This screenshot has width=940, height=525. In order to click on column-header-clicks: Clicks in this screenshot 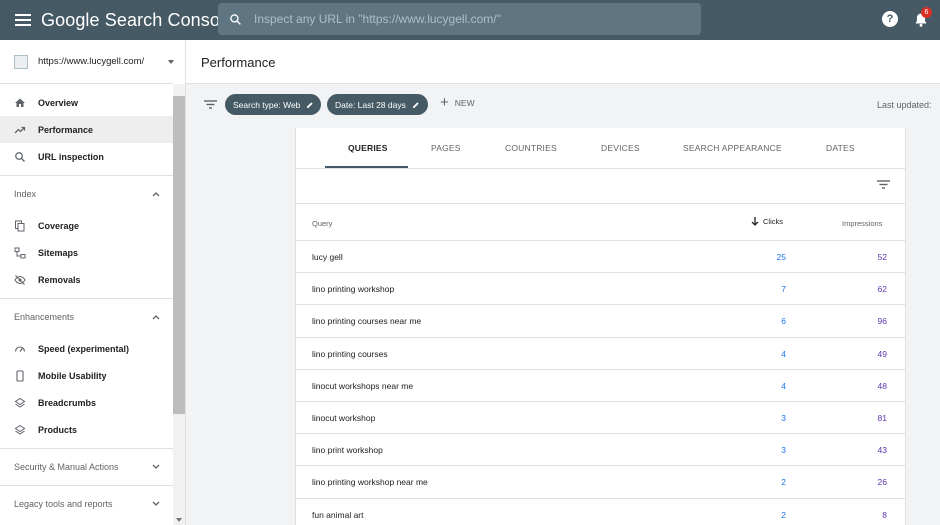, I will do `click(767, 221)`.